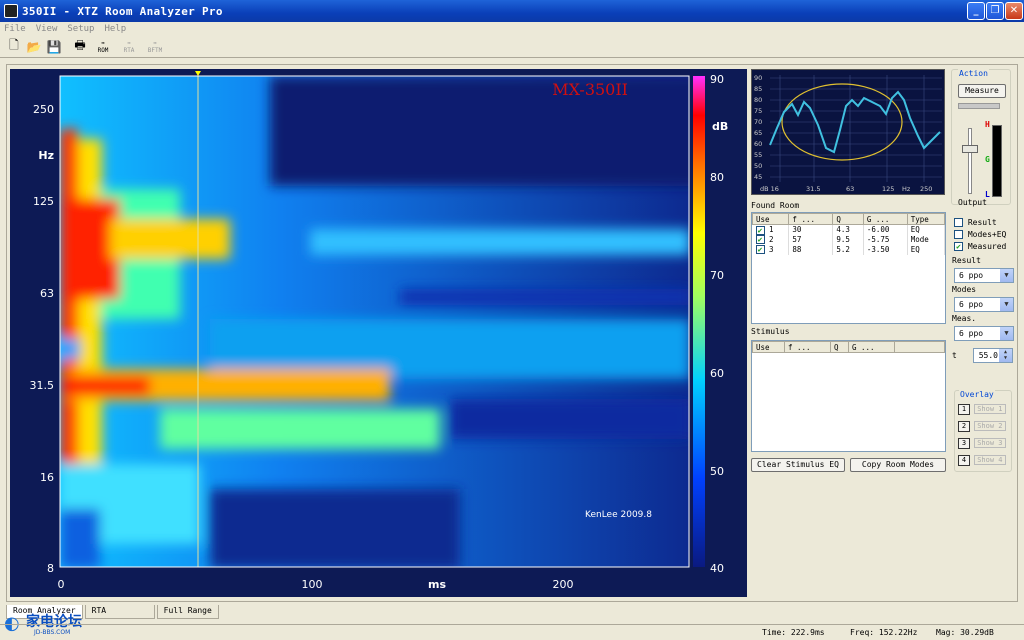 This screenshot has height=640, width=1024. I want to click on cell-q: 5.2, so click(848, 249).